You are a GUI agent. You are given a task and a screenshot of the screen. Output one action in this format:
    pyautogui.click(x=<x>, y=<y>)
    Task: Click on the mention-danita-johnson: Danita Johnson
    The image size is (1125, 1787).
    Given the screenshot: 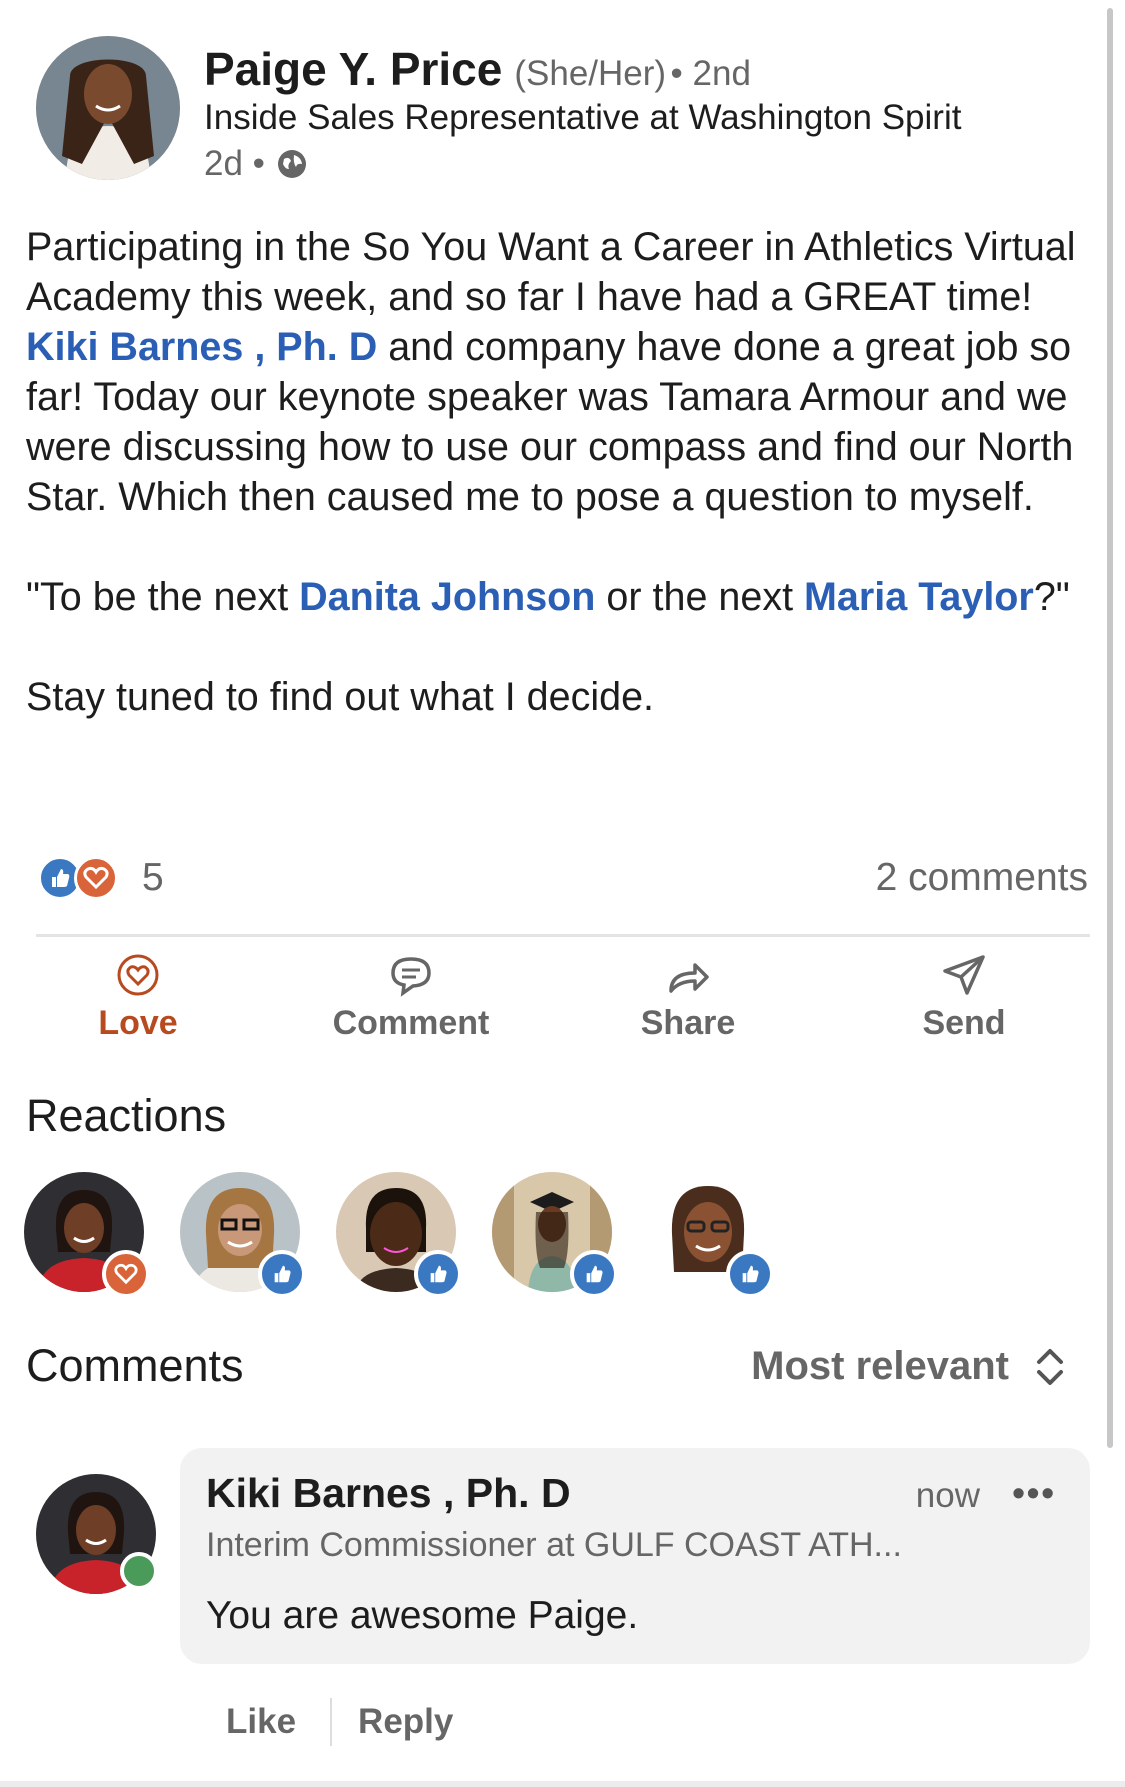 What is the action you would take?
    pyautogui.click(x=447, y=597)
    